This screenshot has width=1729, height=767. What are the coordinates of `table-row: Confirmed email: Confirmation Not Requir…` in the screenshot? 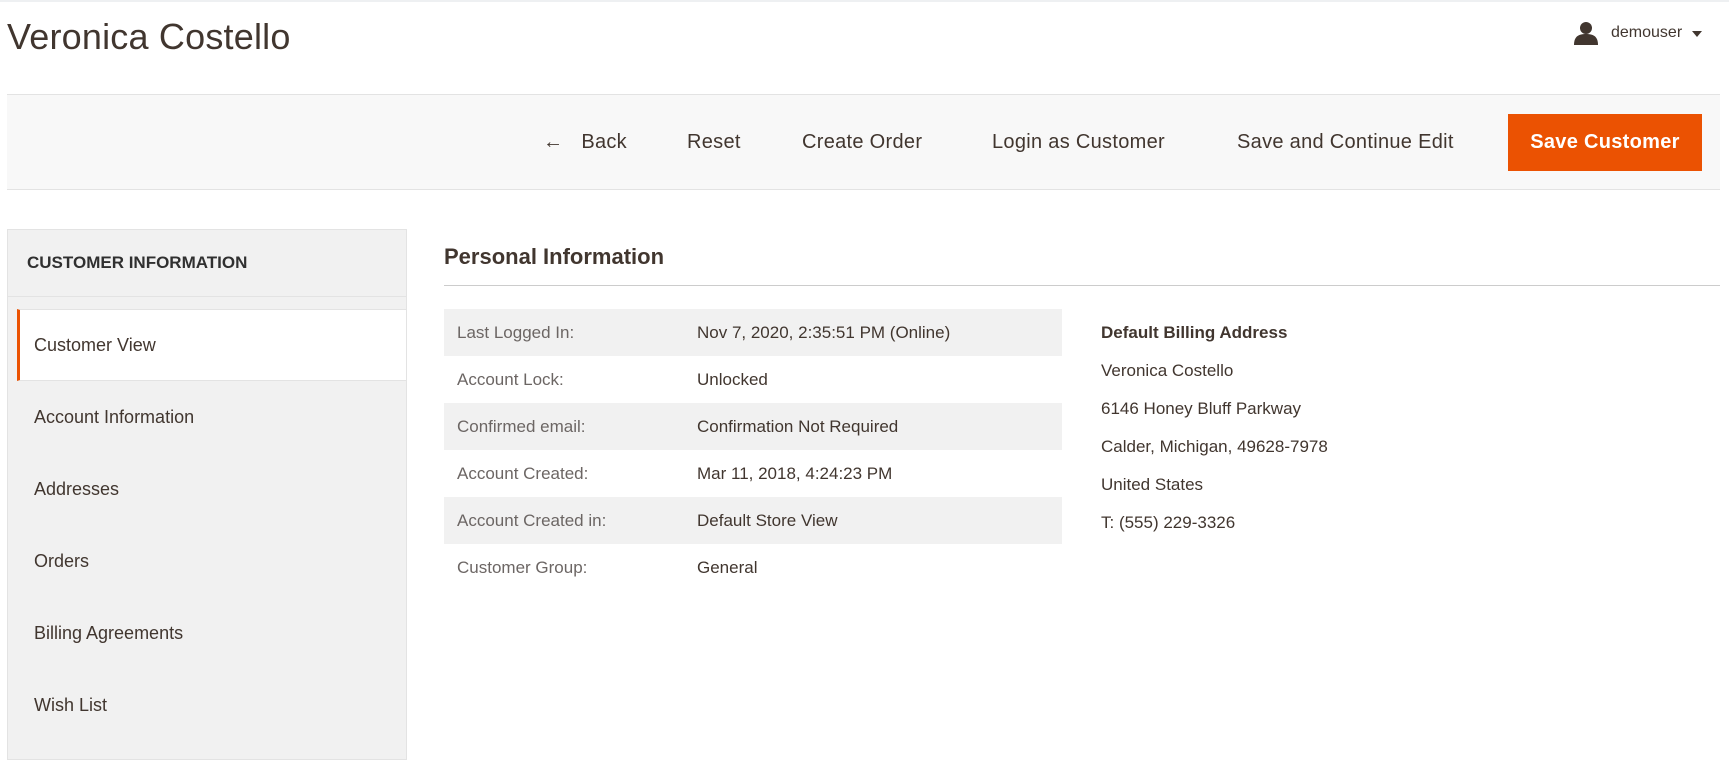 It's located at (753, 426).